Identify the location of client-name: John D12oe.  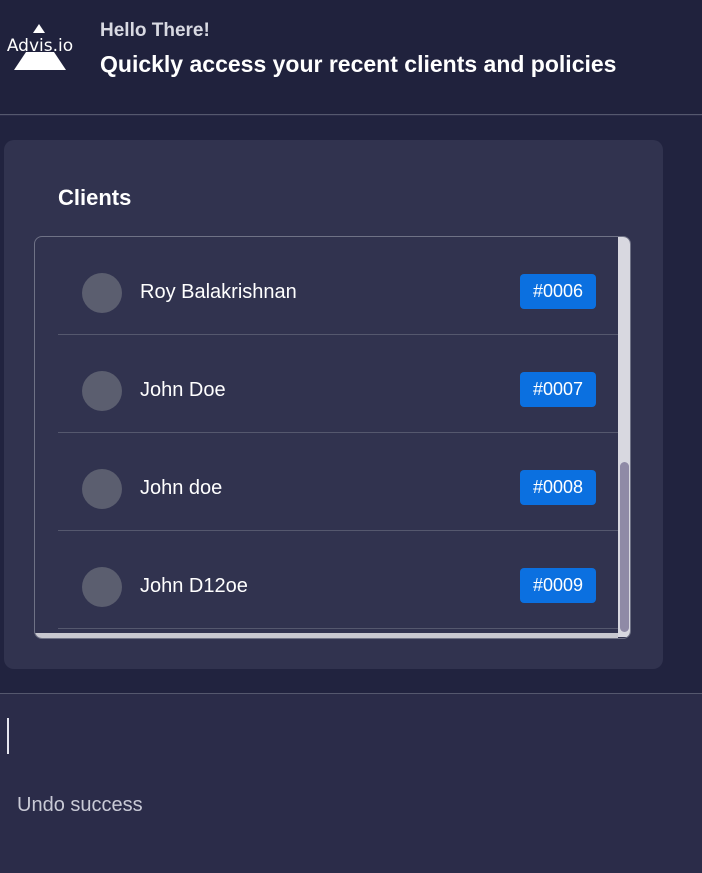
(194, 586).